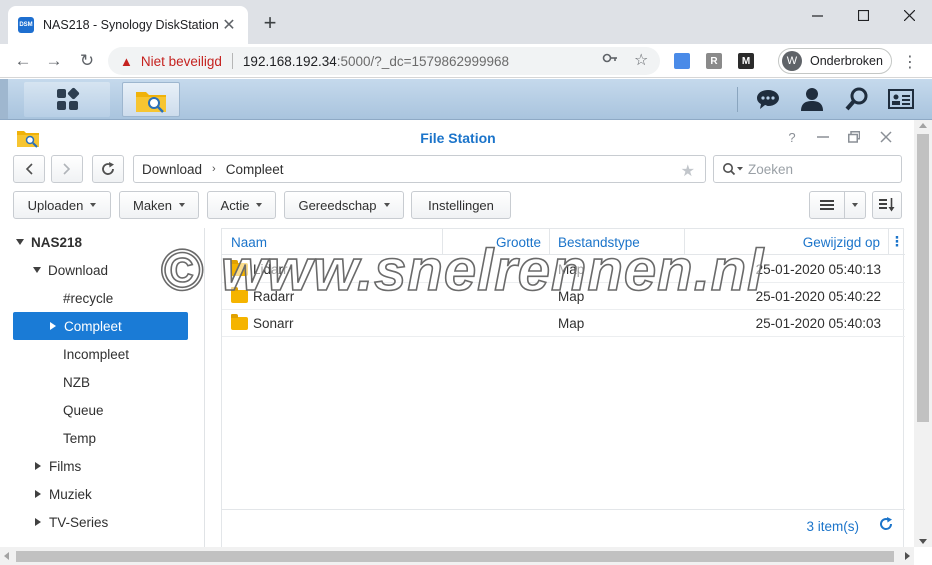 The height and width of the screenshot is (565, 932). What do you see at coordinates (128, 354) in the screenshot?
I see `tree-item-incompleet: Incompleet` at bounding box center [128, 354].